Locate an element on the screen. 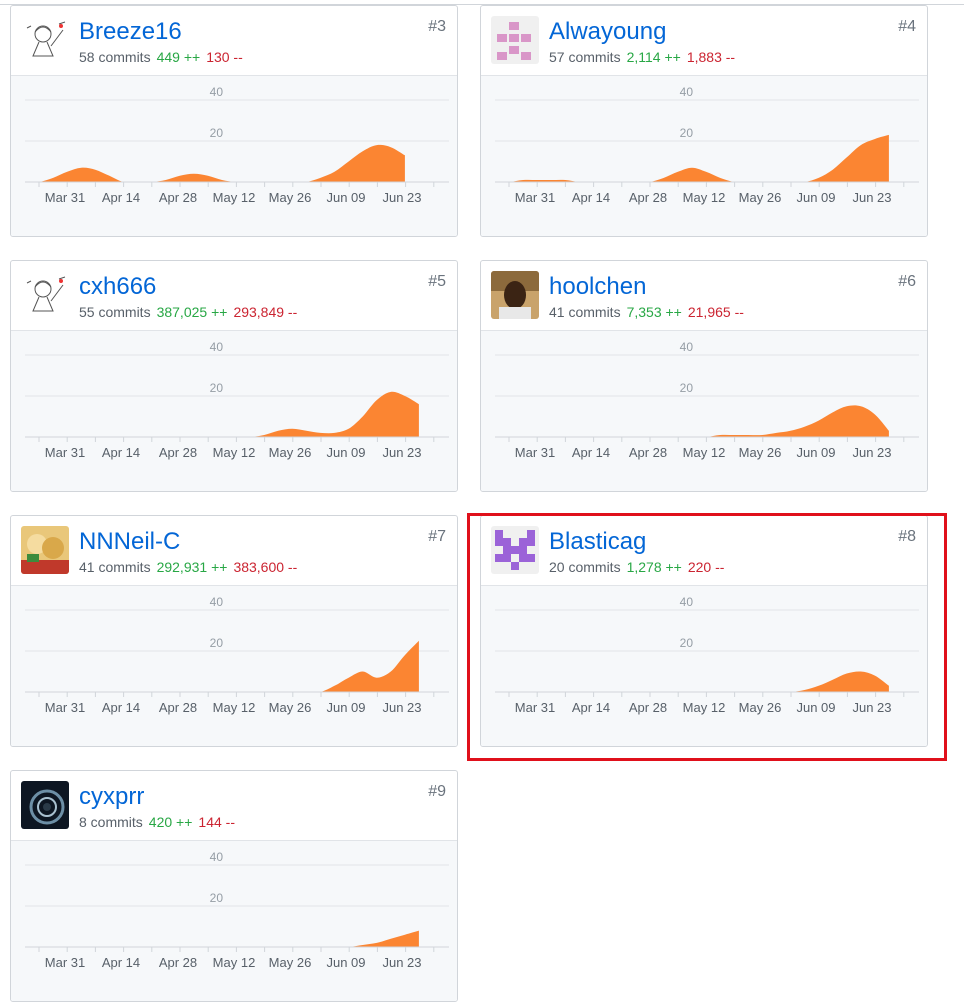 This screenshot has width=964, height=1002. commits-count-link: 55 commits is located at coordinates (115, 312).